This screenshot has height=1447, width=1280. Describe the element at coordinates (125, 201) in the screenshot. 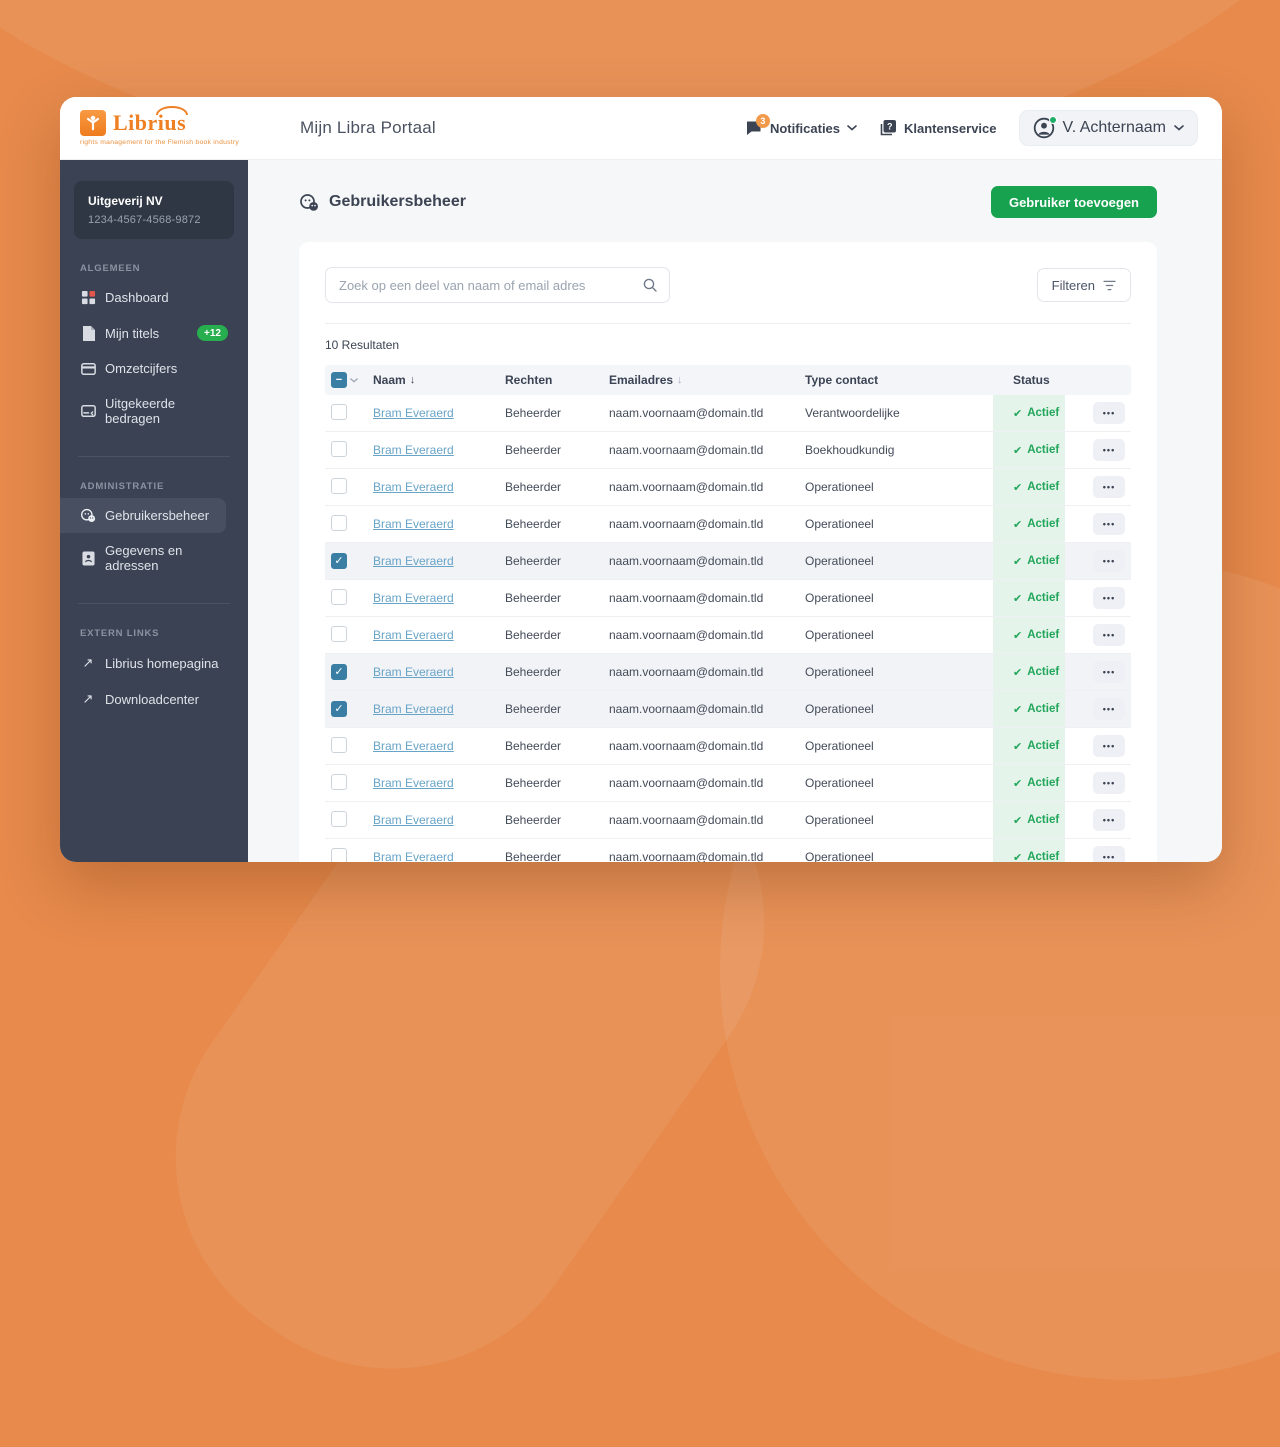

I see `company-name: Uitgeverij NV` at that location.